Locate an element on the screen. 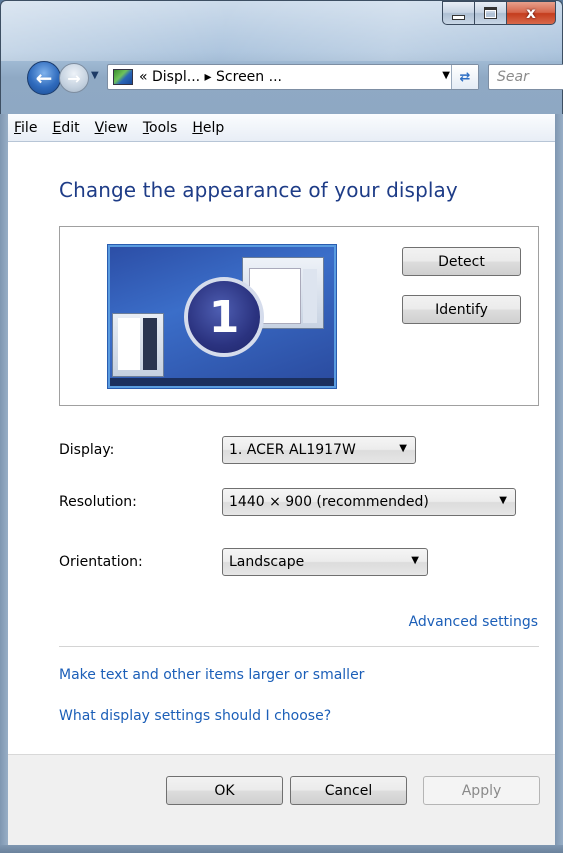  identify-button: Identify is located at coordinates (461, 309).